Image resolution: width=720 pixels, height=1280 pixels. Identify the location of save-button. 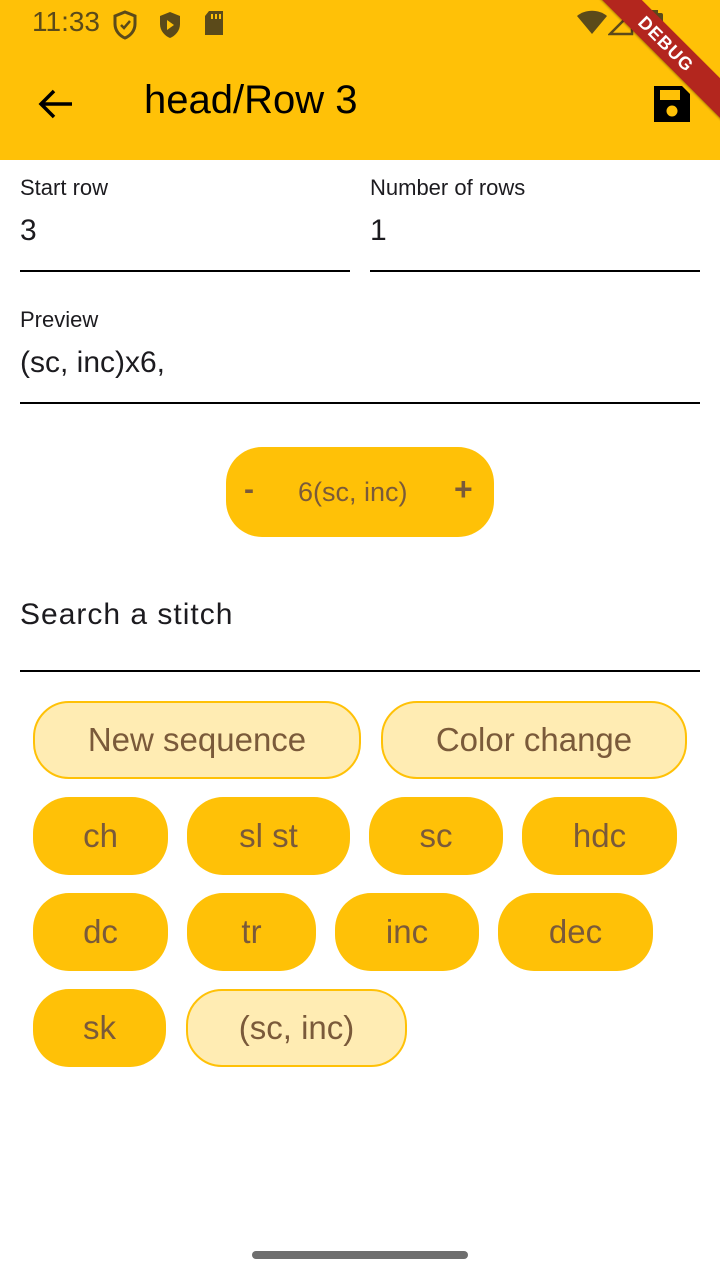
(672, 104).